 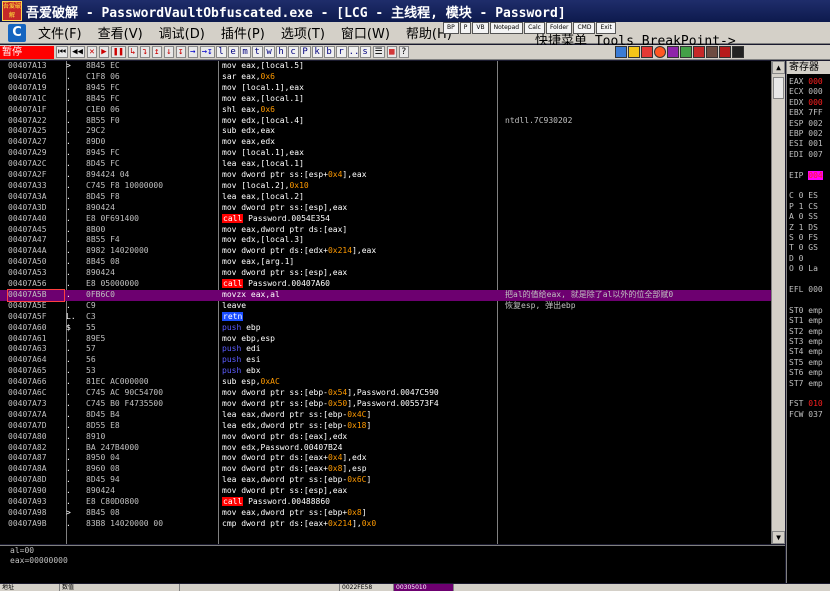 What do you see at coordinates (385, 131) in the screenshot?
I see `disassembly-row: 00407A25. 29C2 sub edx,eax` at bounding box center [385, 131].